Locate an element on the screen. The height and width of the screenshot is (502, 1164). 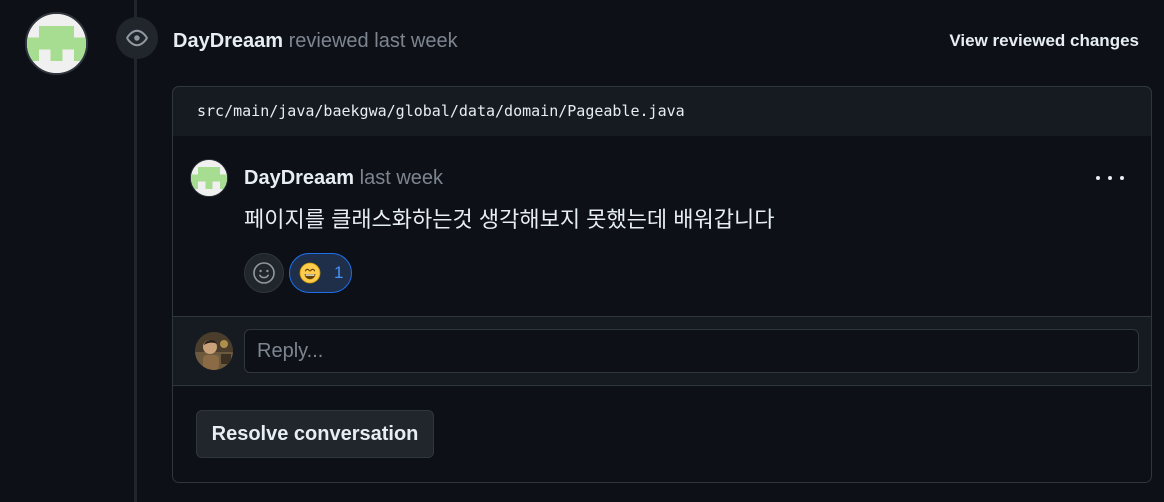
reply-input is located at coordinates (691, 351).